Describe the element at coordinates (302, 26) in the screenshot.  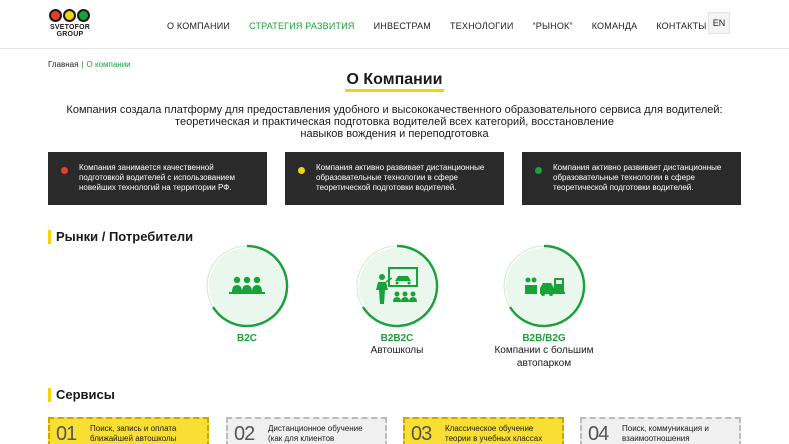
I see `nav-item-strategy: СТРАТЕГИЯ РАЗВИТИЯ` at that location.